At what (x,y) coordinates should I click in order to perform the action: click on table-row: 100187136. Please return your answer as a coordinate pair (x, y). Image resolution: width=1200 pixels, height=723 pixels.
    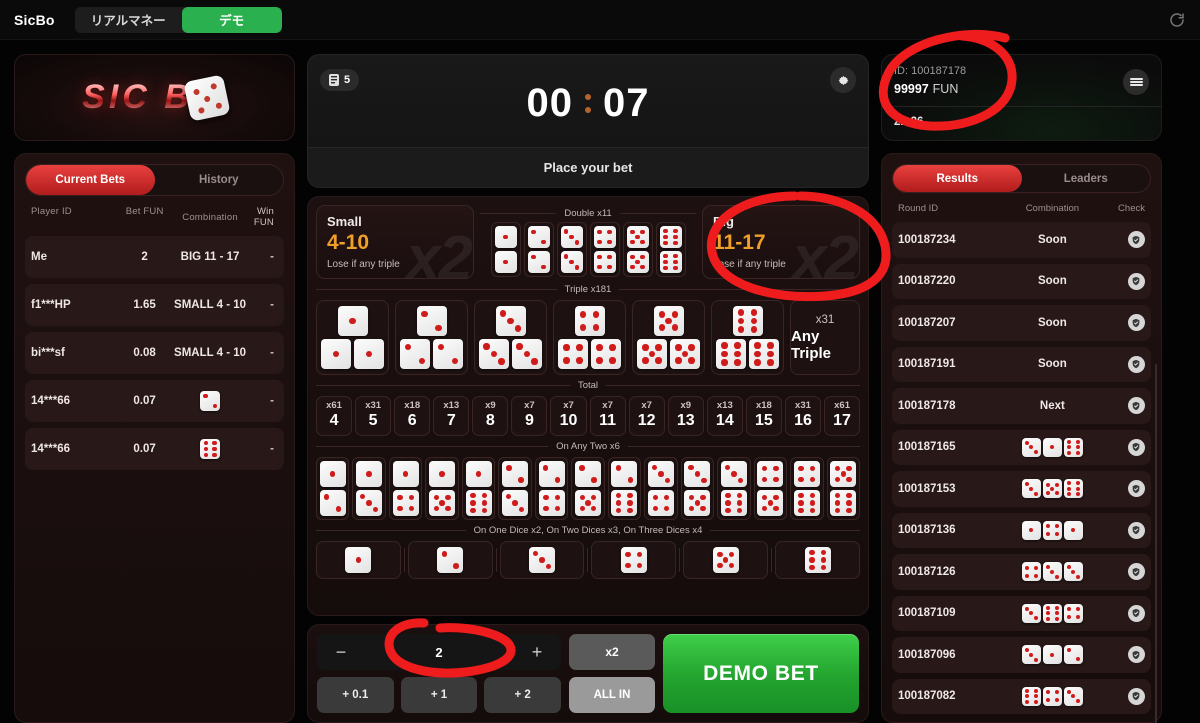
    Looking at the image, I should click on (1021, 530).